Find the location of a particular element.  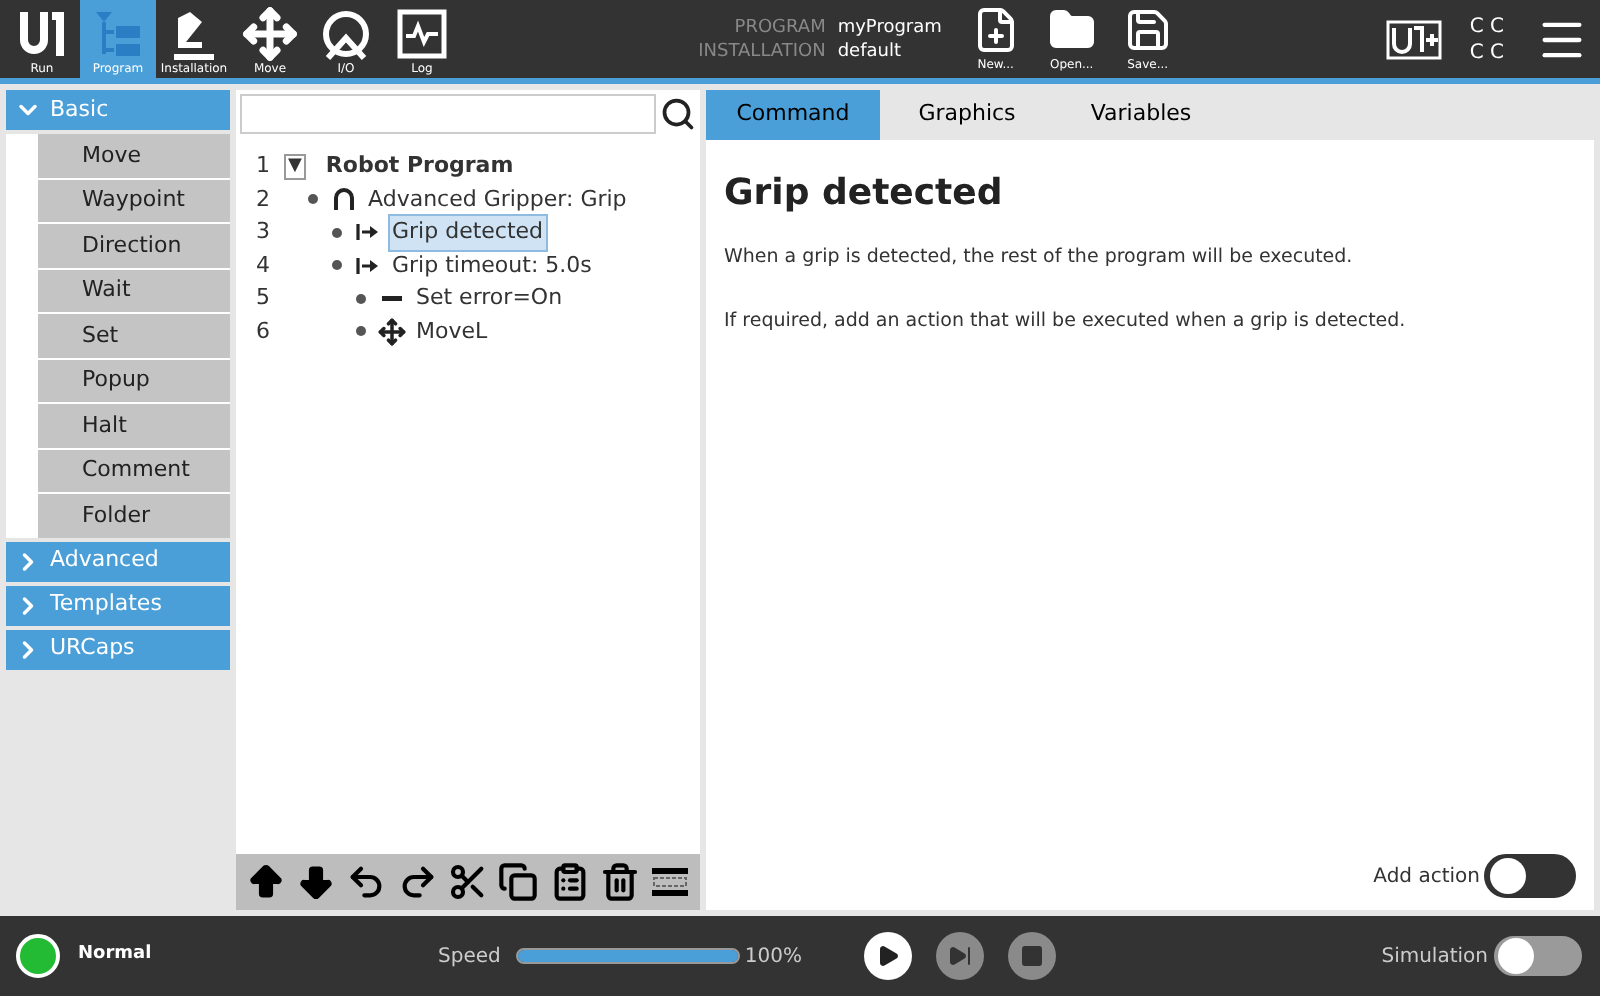

status-light-icon is located at coordinates (38, 956).